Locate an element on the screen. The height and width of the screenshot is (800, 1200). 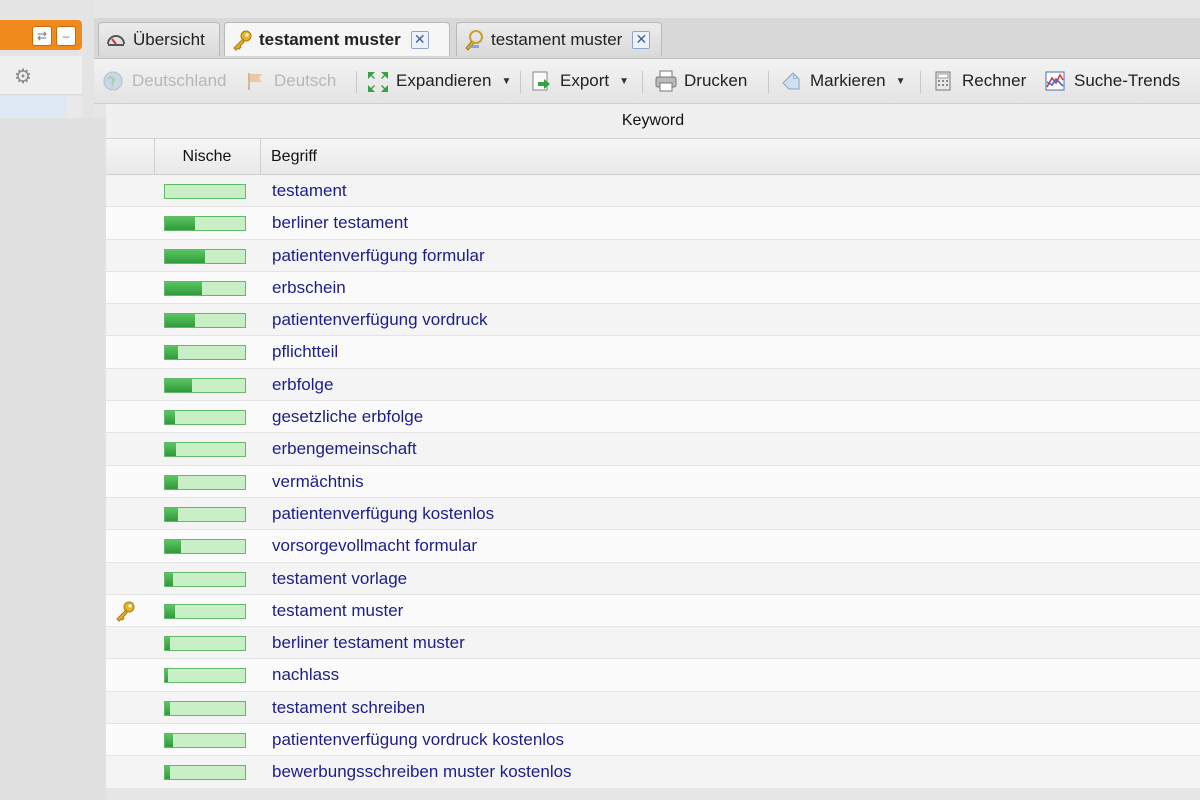
globe-icon is located at coordinates (113, 81).